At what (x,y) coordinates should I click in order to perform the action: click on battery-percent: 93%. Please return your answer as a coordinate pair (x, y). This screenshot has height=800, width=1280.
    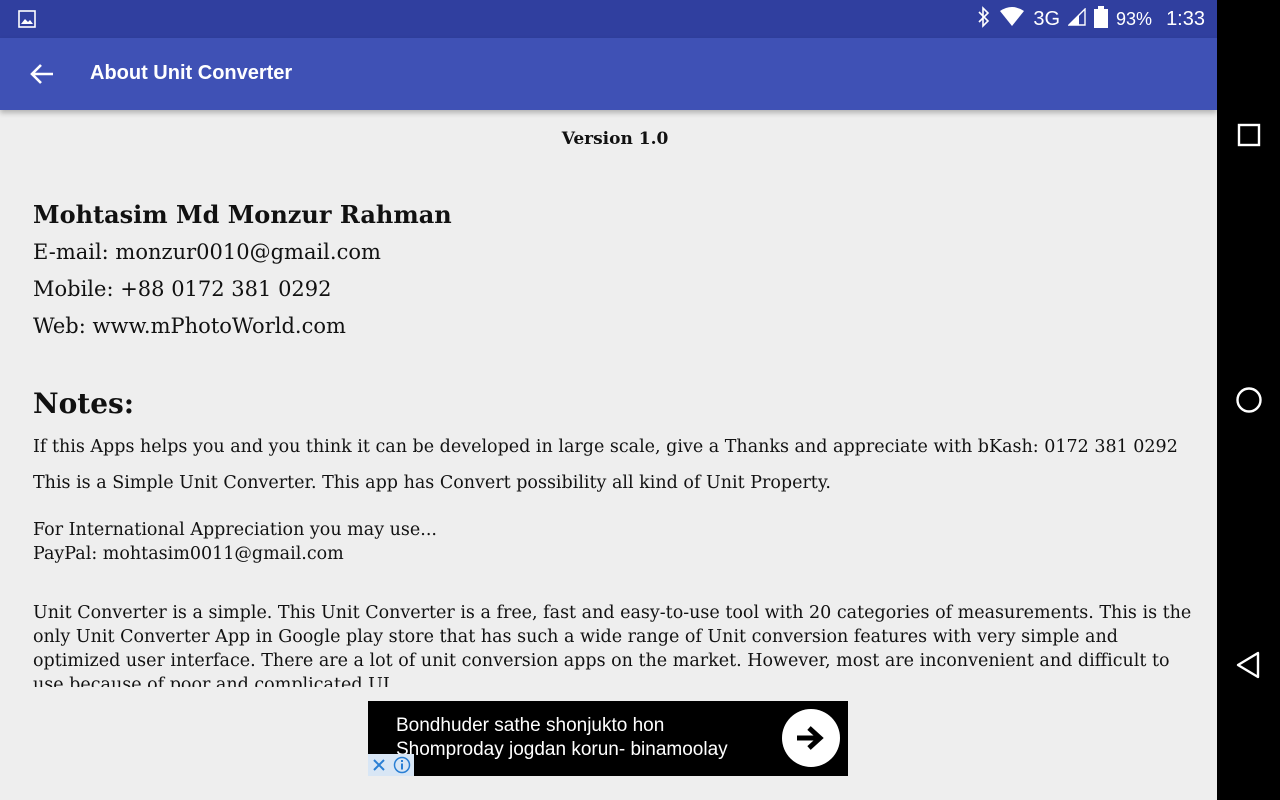
    Looking at the image, I should click on (1134, 18).